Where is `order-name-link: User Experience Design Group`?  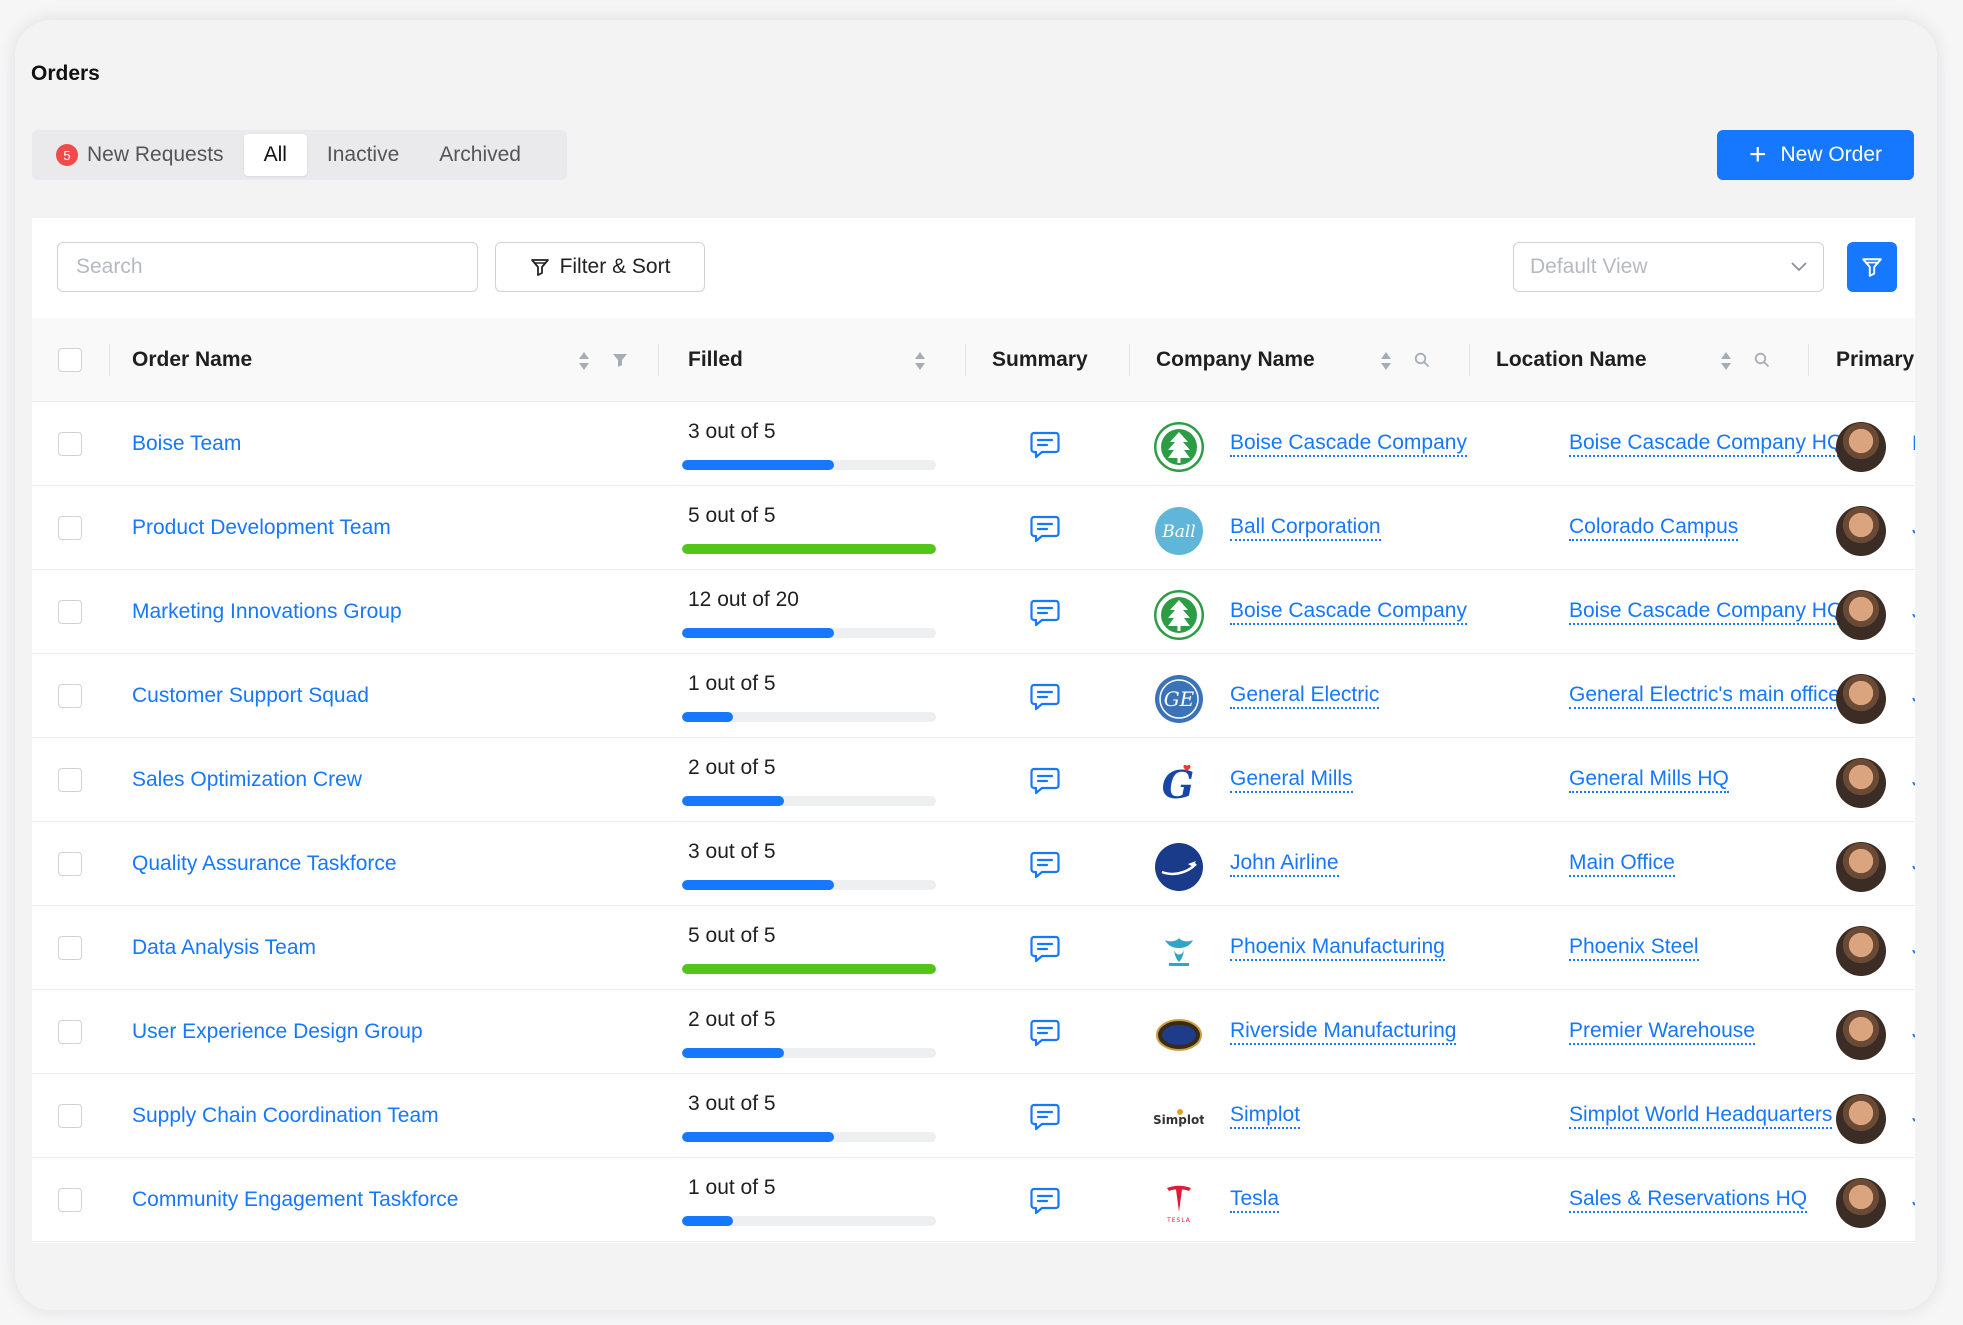 order-name-link: User Experience Design Group is located at coordinates (277, 1032).